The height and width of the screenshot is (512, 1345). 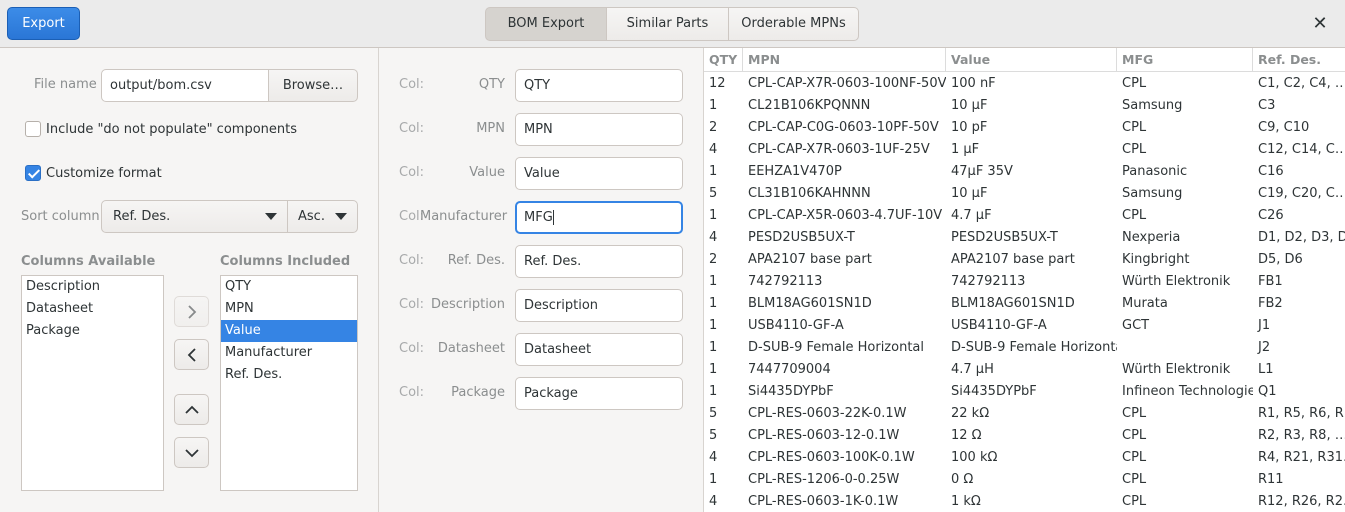 I want to click on cell-mpn: CL31B106KAHNNN, so click(x=809, y=193).